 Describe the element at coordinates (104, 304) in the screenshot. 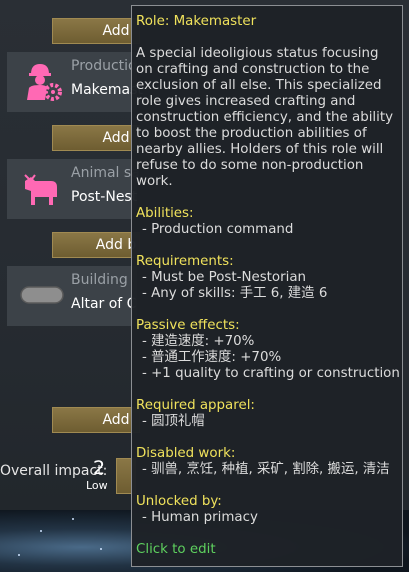

I see `role-name: Altar of C` at that location.